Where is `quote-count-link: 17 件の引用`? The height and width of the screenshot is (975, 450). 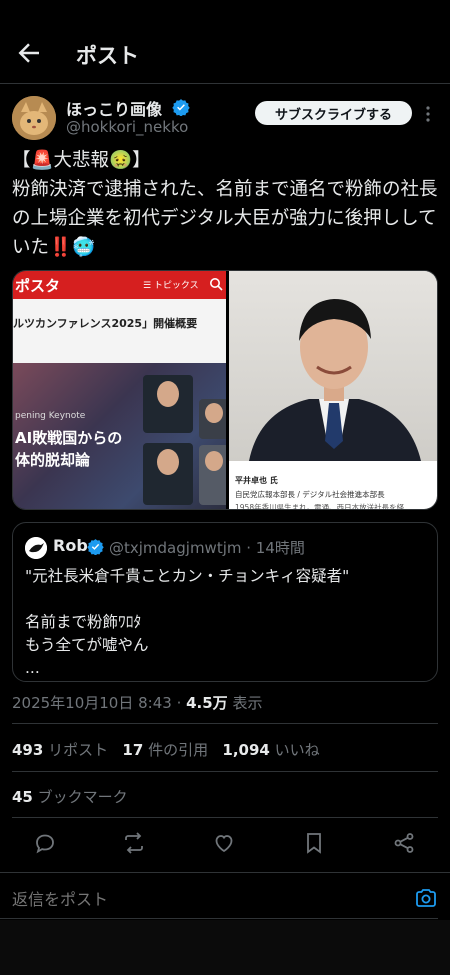 quote-count-link: 17 件の引用 is located at coordinates (165, 750).